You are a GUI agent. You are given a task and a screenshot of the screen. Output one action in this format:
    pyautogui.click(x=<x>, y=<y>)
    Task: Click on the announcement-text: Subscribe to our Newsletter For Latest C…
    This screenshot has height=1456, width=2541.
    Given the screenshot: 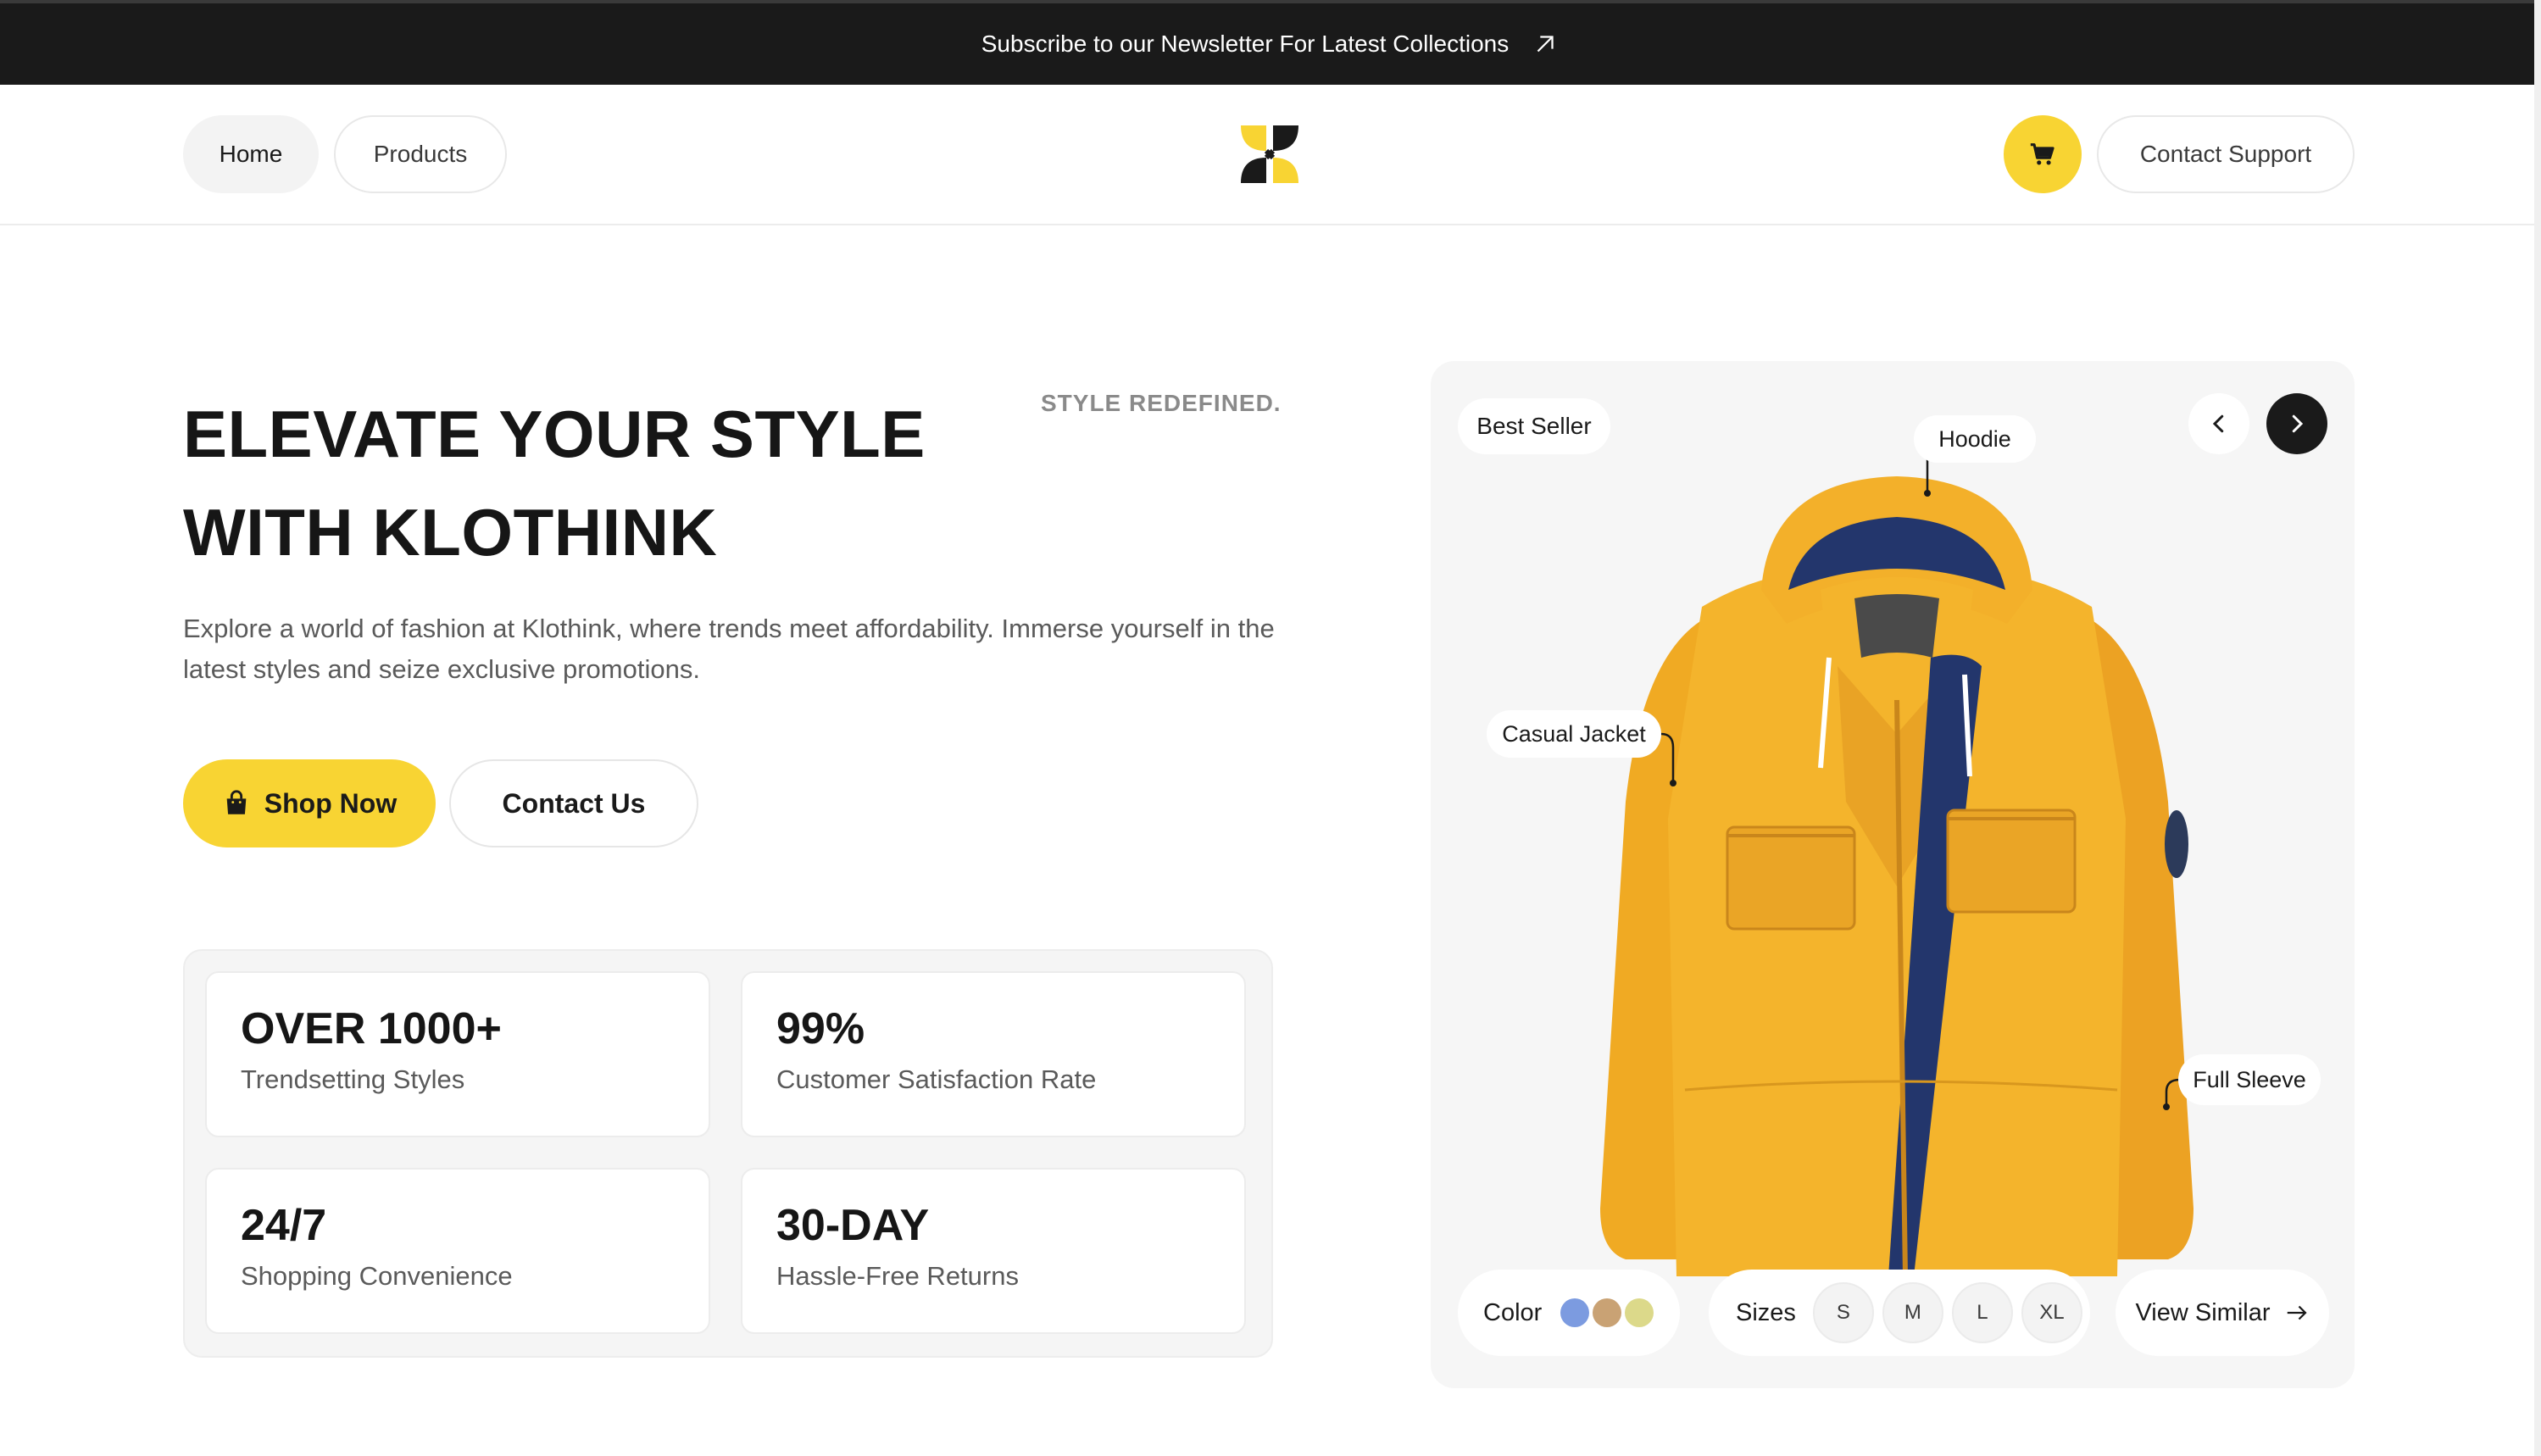 What is the action you would take?
    pyautogui.click(x=1245, y=45)
    